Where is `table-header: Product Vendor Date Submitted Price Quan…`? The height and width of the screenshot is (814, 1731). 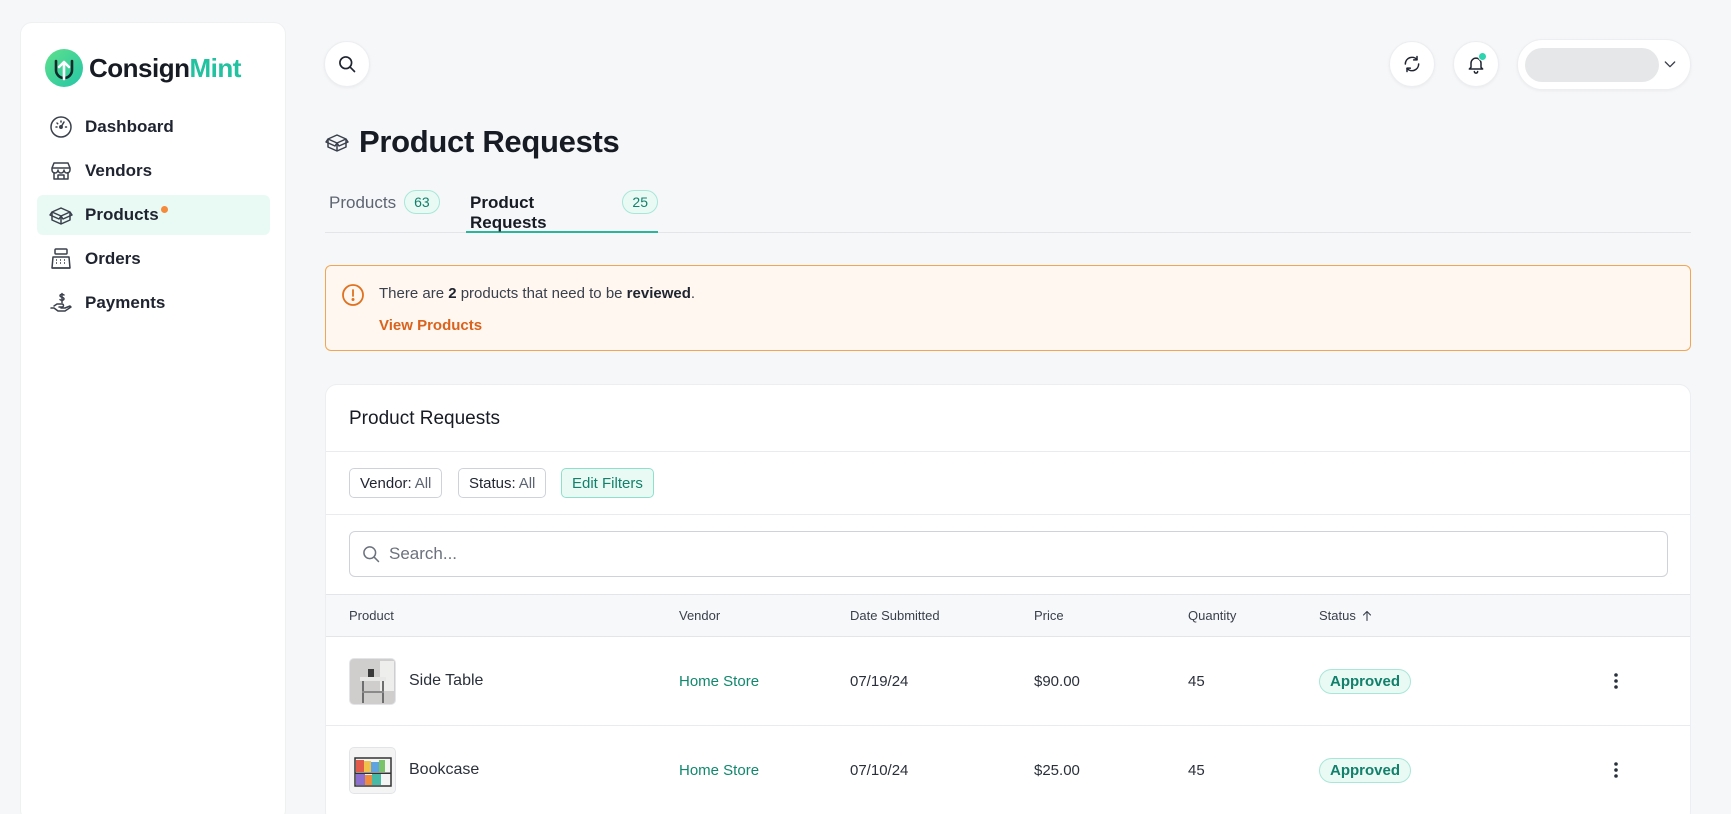 table-header: Product Vendor Date Submitted Price Quan… is located at coordinates (1008, 615).